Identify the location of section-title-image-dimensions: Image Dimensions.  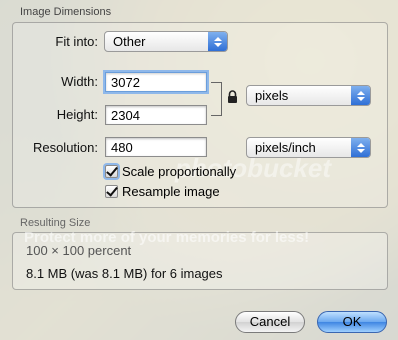
(66, 12).